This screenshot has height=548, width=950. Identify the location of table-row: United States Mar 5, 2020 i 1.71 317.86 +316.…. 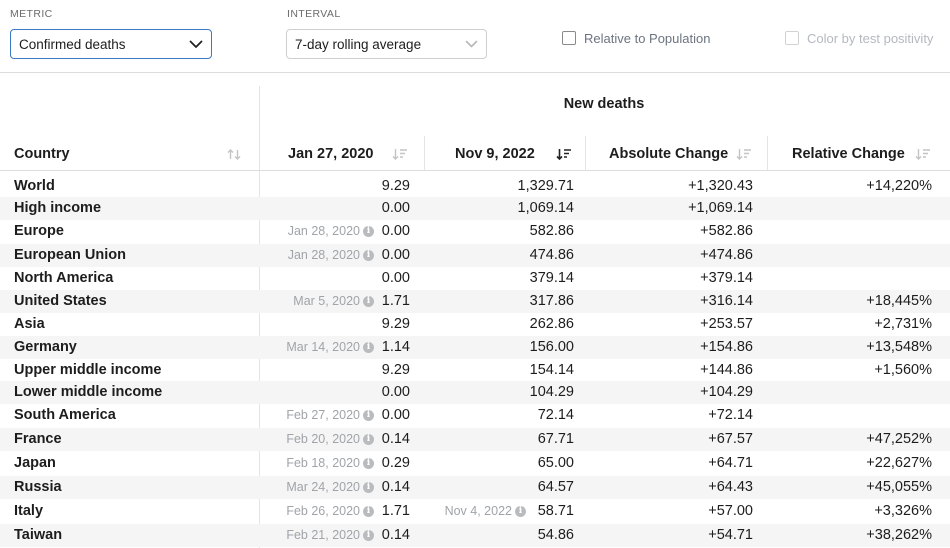
(475, 301).